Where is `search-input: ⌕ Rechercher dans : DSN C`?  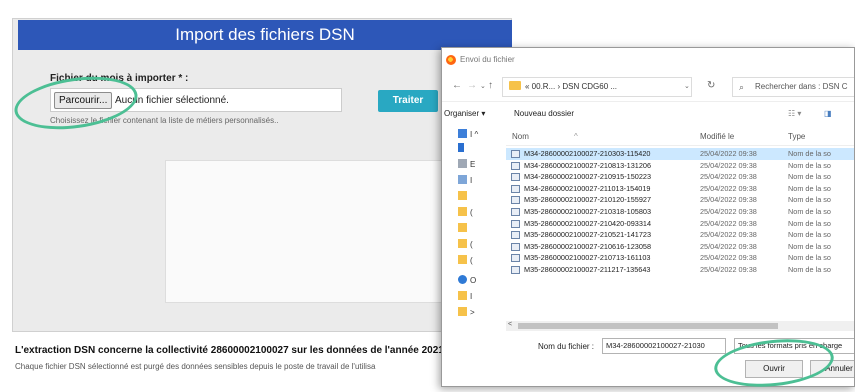
search-input: ⌕ Rechercher dans : DSN C is located at coordinates (793, 87).